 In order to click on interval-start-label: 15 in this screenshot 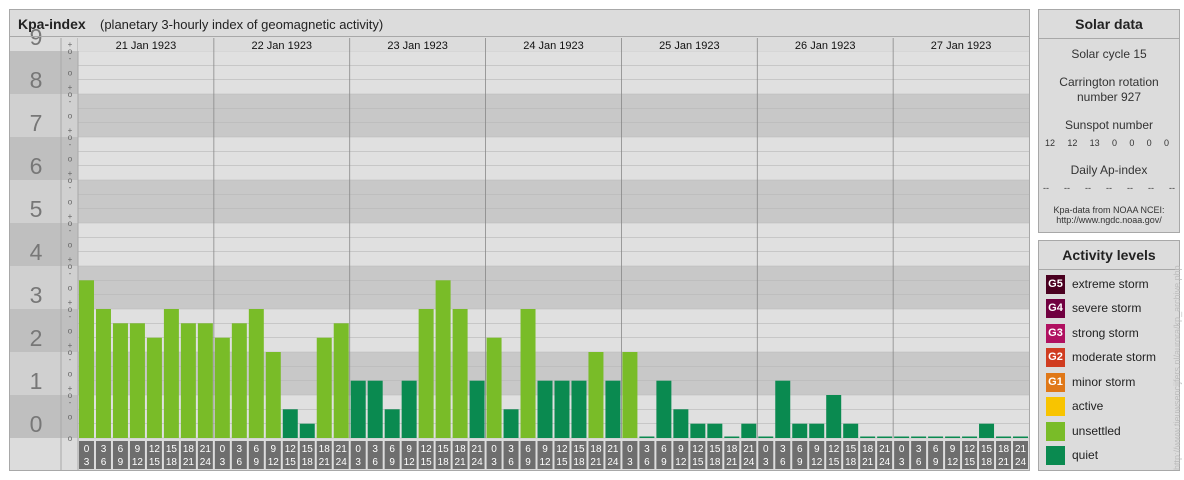, I will do `click(308, 449)`.